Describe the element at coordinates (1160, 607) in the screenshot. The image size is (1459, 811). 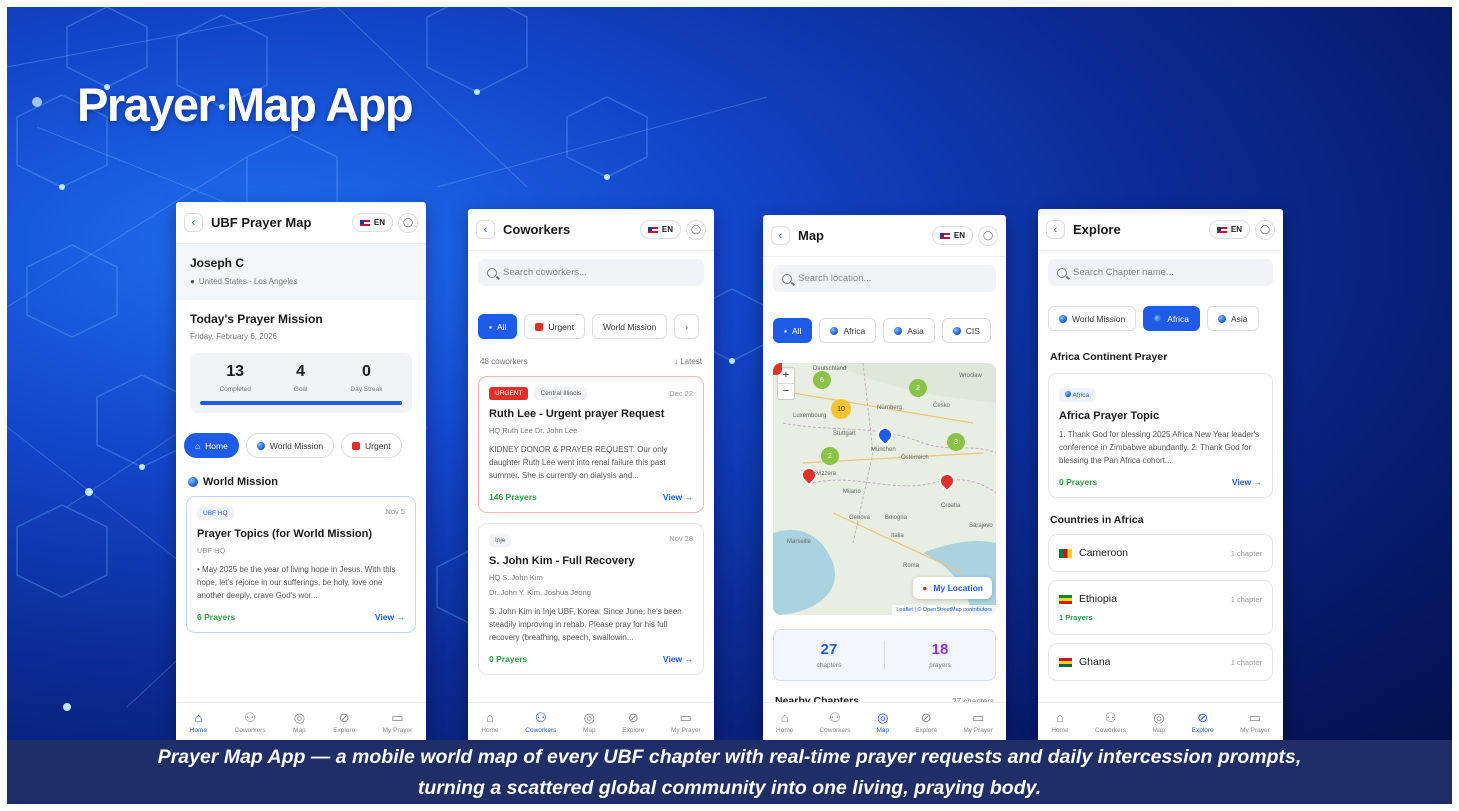
I see `country-item-ethiopia: Ethiopia 1 chapter 1 Prayers` at that location.